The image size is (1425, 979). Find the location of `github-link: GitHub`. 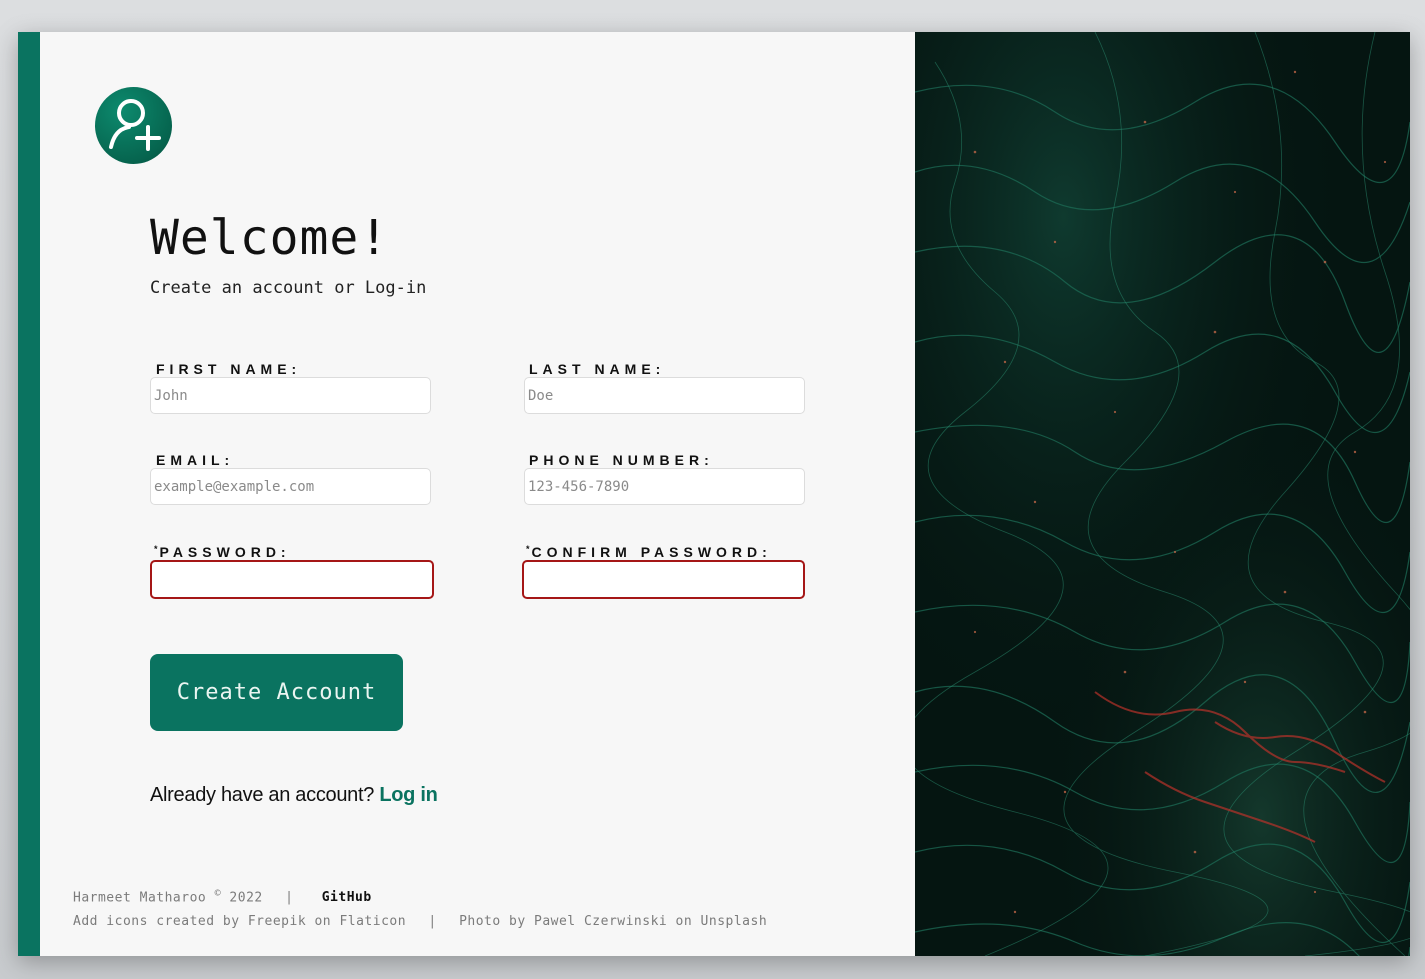

github-link: GitHub is located at coordinates (347, 897).